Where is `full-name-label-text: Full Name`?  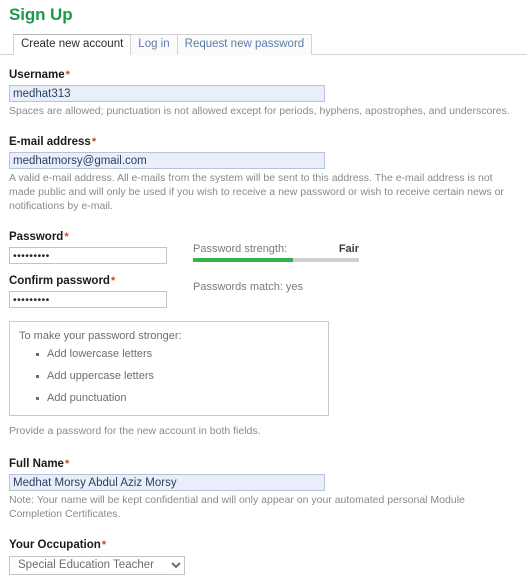 full-name-label-text: Full Name is located at coordinates (36, 464).